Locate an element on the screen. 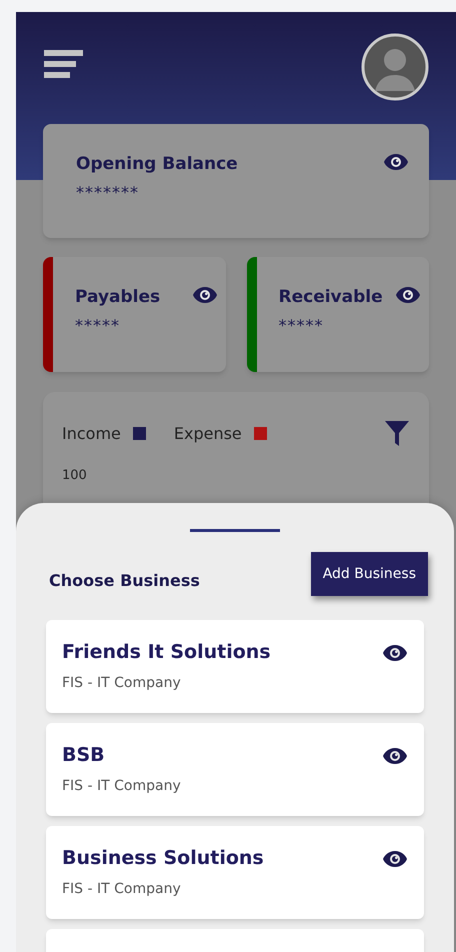 Image resolution: width=456 pixels, height=952 pixels. add-business-button: Add Business is located at coordinates (369, 574).